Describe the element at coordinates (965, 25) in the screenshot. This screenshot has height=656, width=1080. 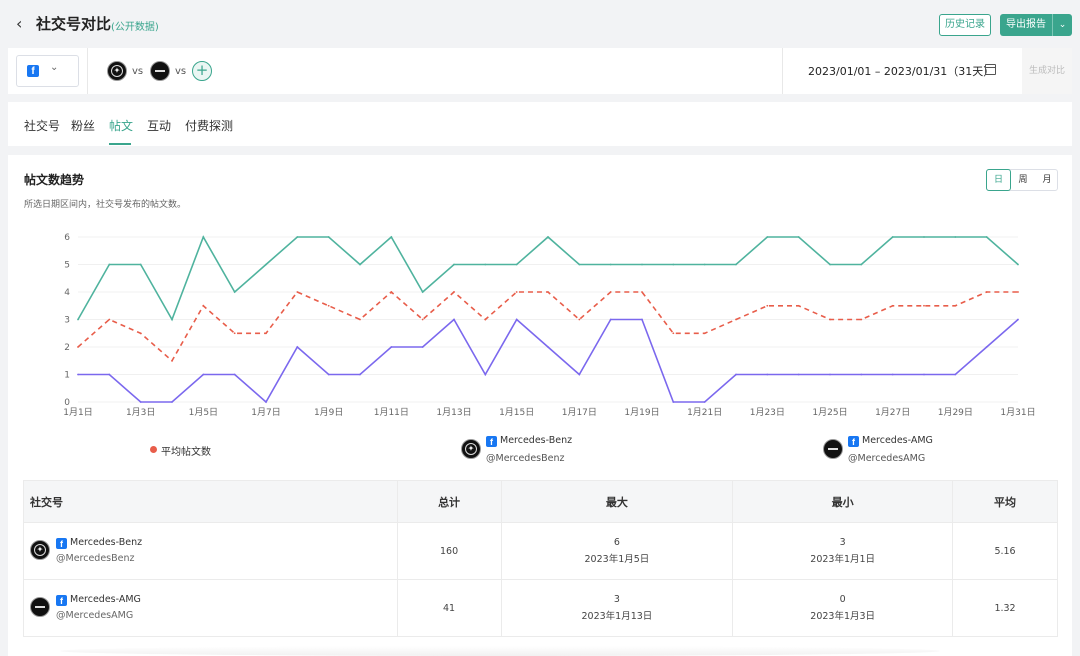
I see `history-button: 历史记录` at that location.